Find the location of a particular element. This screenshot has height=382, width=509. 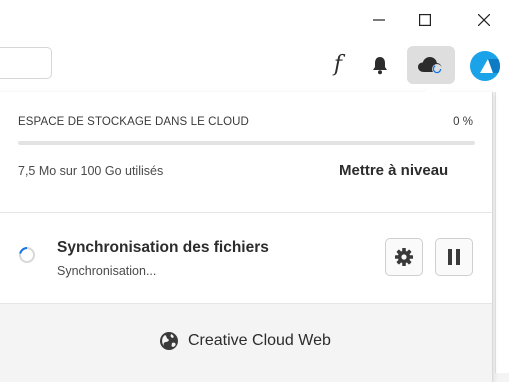

close-button is located at coordinates (484, 20).